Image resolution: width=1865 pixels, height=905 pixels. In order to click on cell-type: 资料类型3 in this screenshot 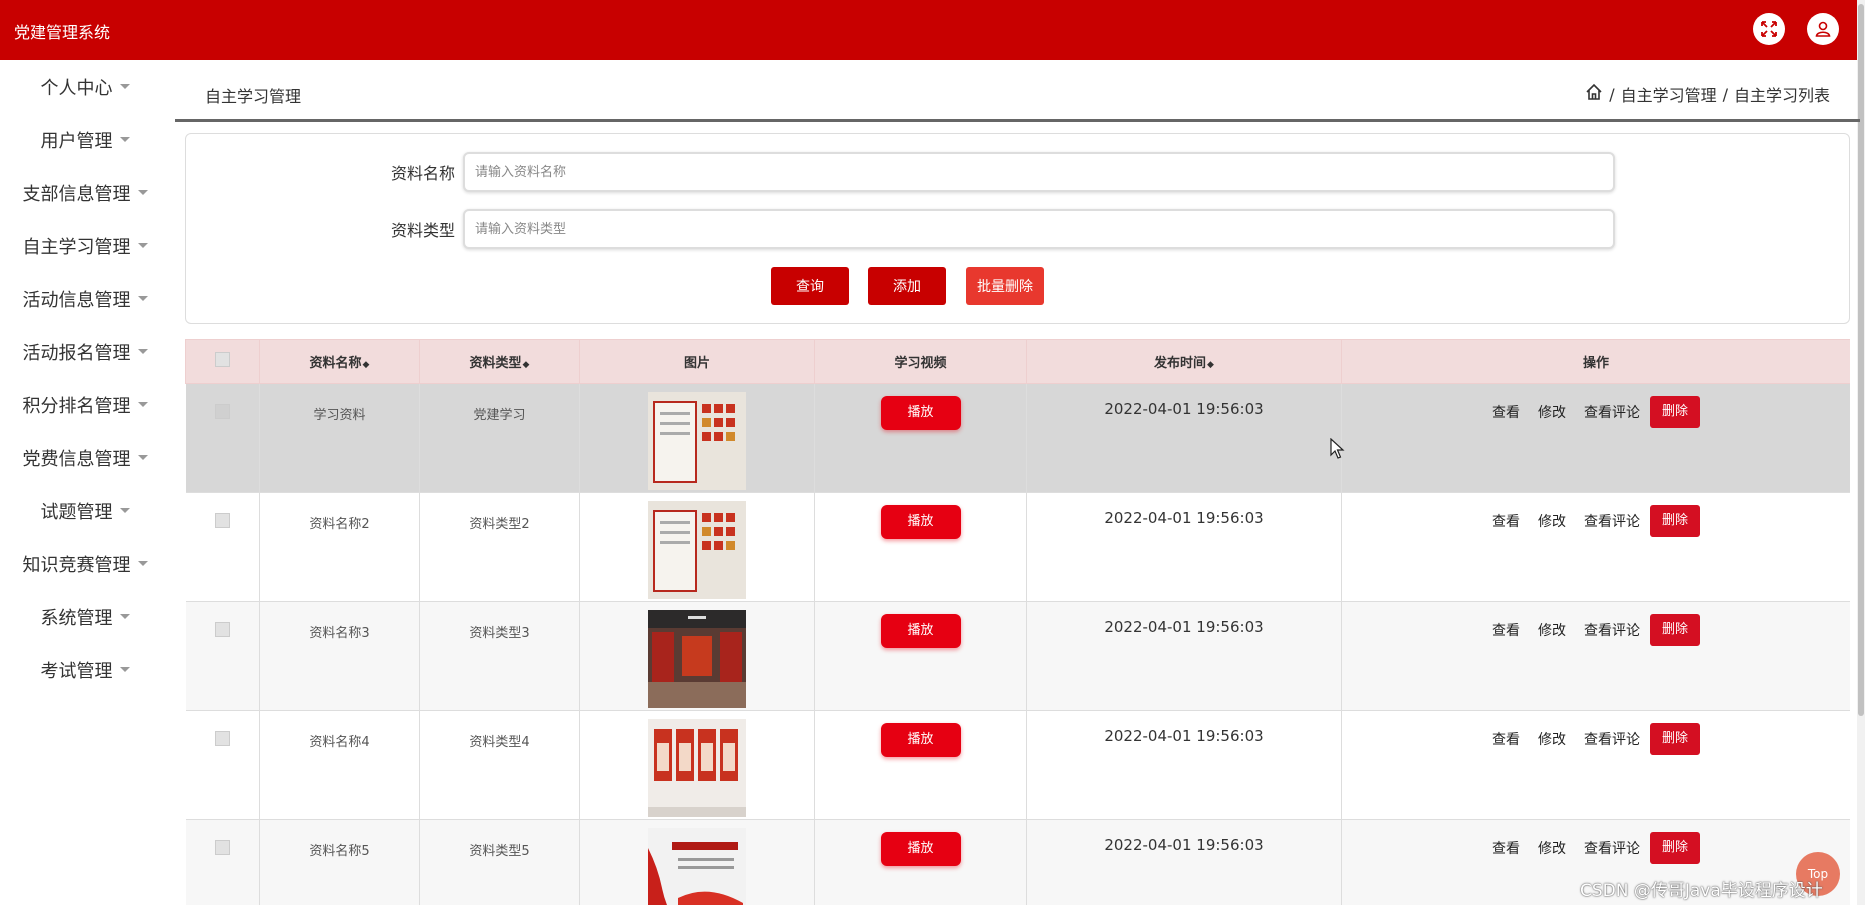, I will do `click(499, 656)`.